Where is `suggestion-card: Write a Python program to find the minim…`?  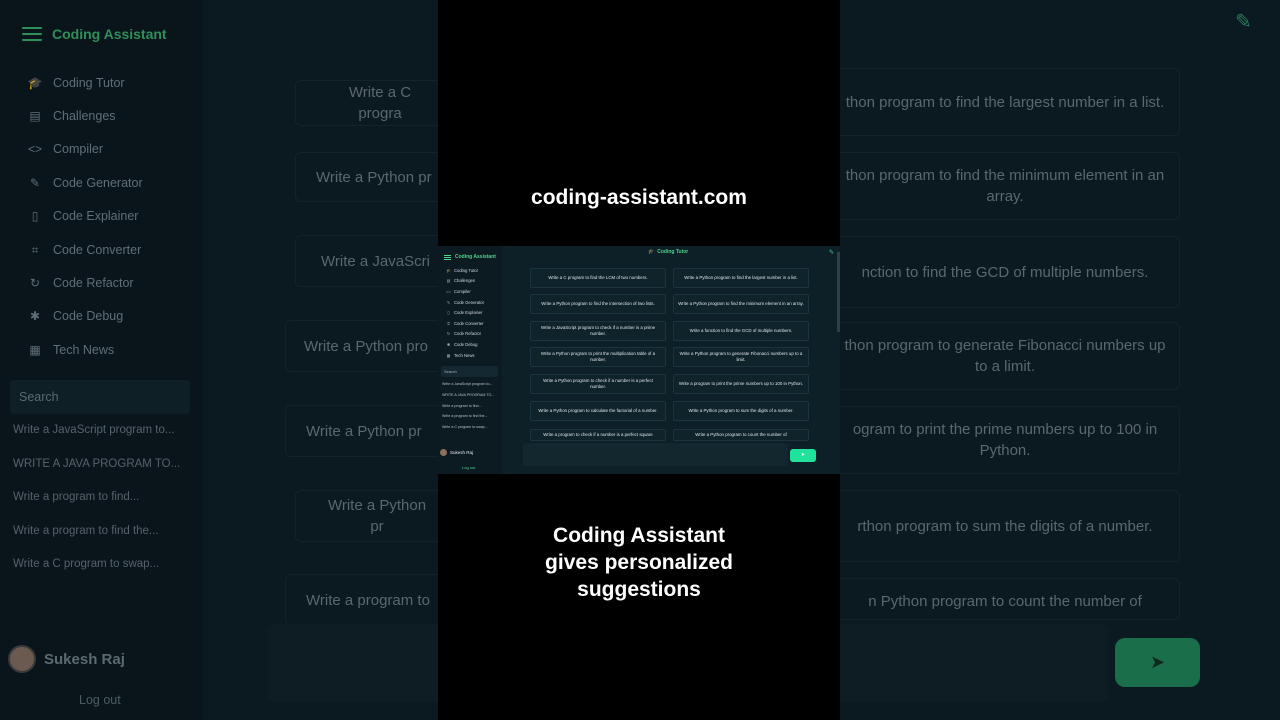
suggestion-card: Write a Python program to find the minim… is located at coordinates (741, 304).